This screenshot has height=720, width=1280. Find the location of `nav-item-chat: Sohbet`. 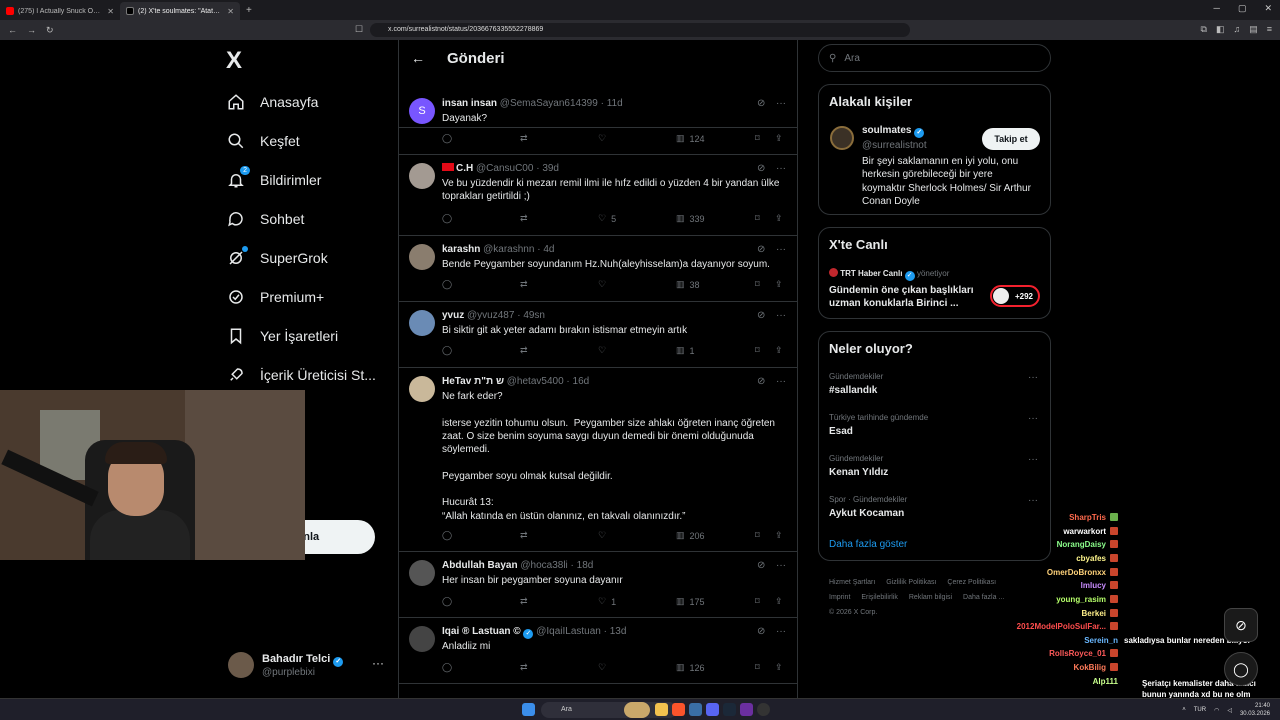

nav-item-chat: Sohbet is located at coordinates (306, 218).